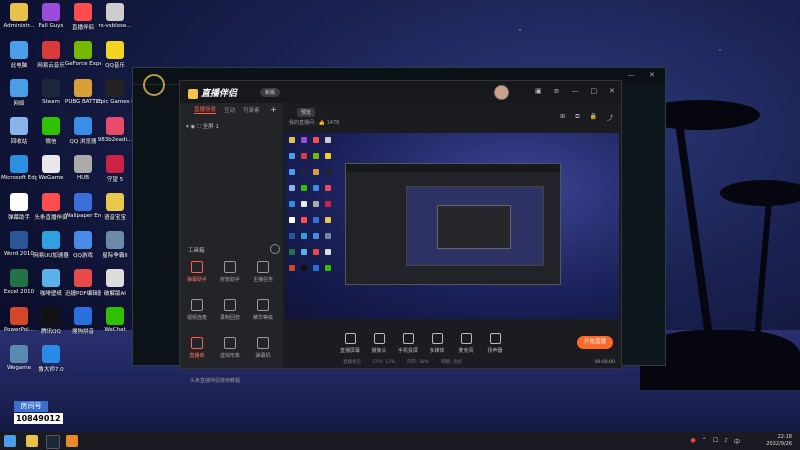  I want to click on tool-item: 直播商, so click(197, 348).